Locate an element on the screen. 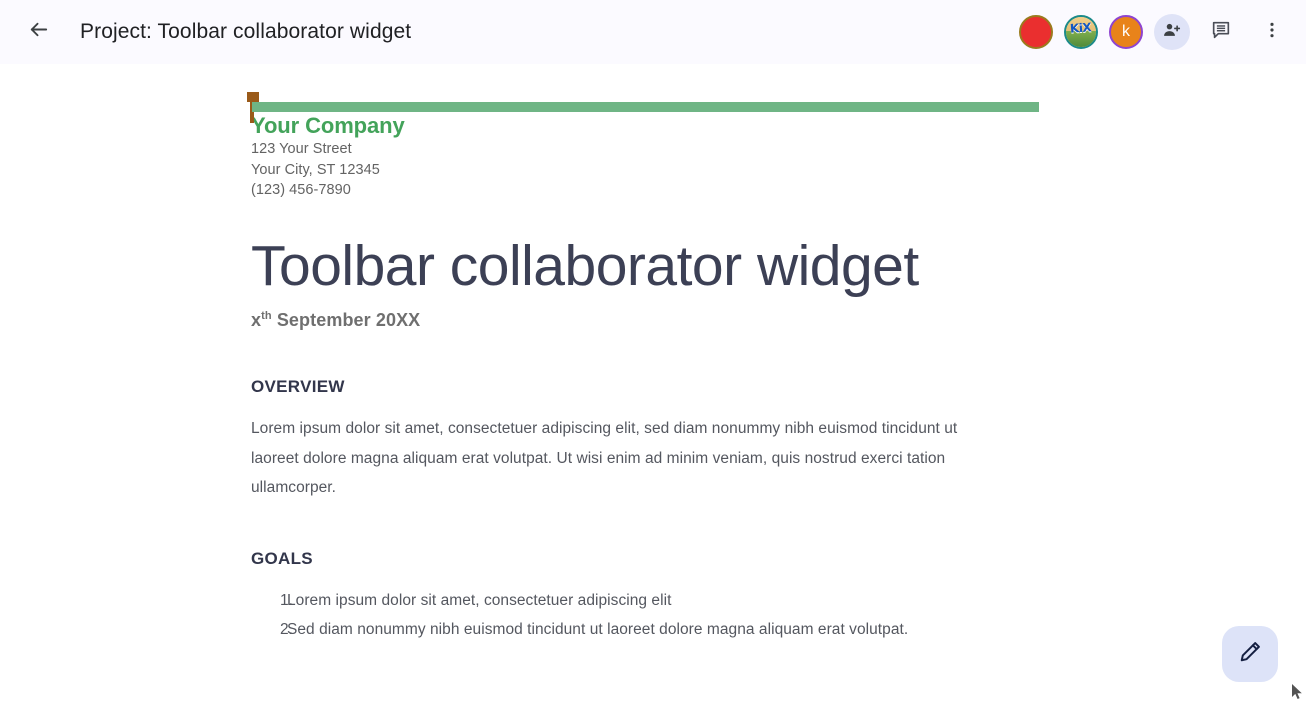  collaborator-avatar-kix: KiX is located at coordinates (1081, 32).